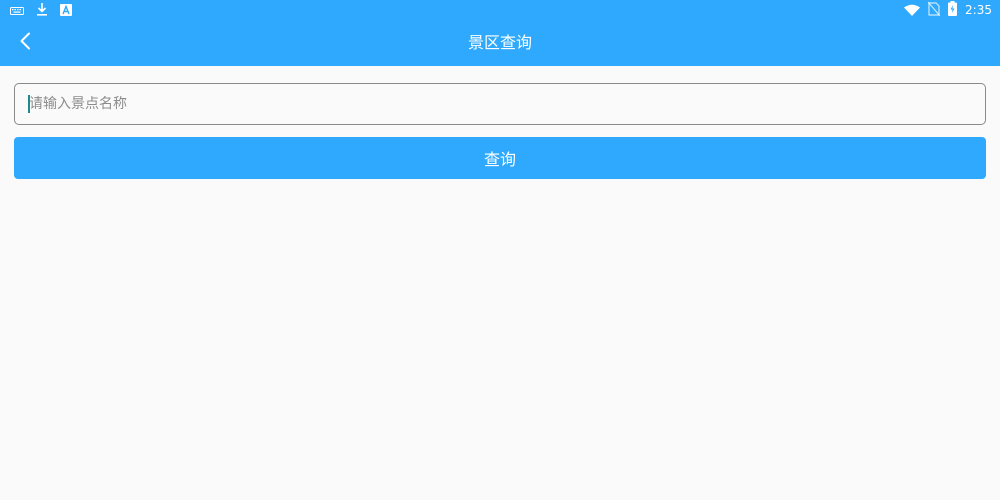  Describe the element at coordinates (912, 10) in the screenshot. I see `wifi-icon` at that location.